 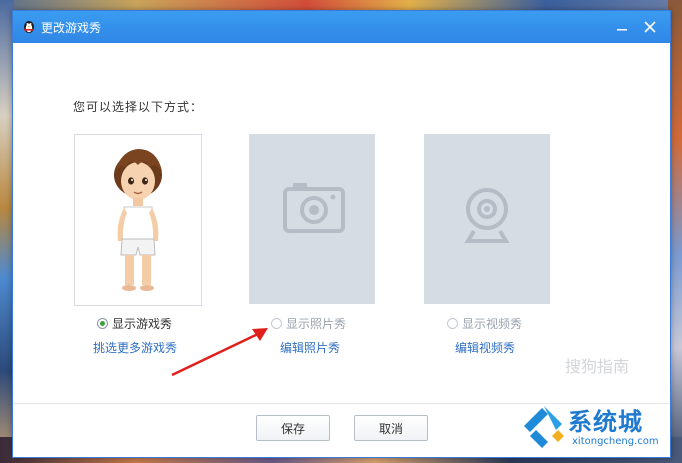 I want to click on photo-show-option: 显示照片秀, so click(x=308, y=323).